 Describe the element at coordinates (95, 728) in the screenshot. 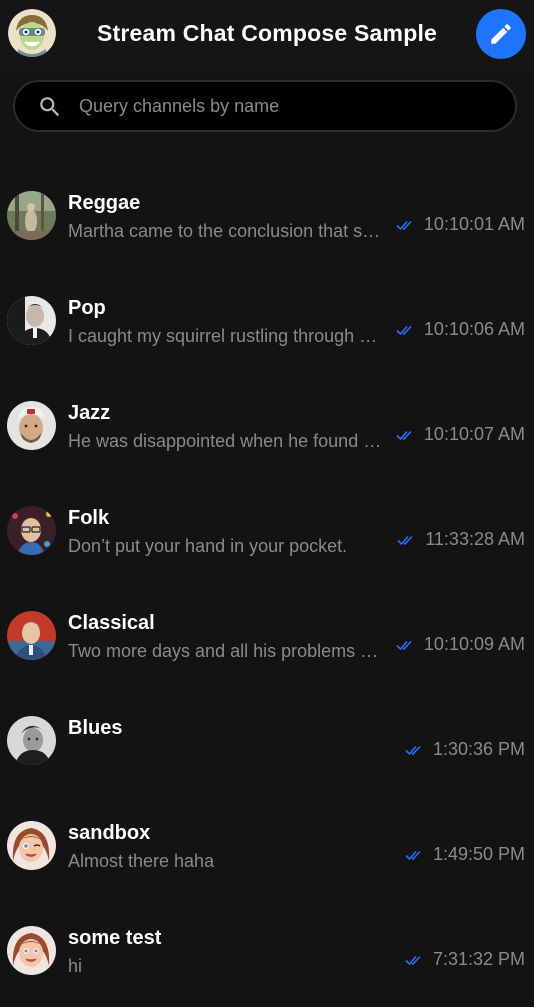

I see `channel-name: Blues` at that location.